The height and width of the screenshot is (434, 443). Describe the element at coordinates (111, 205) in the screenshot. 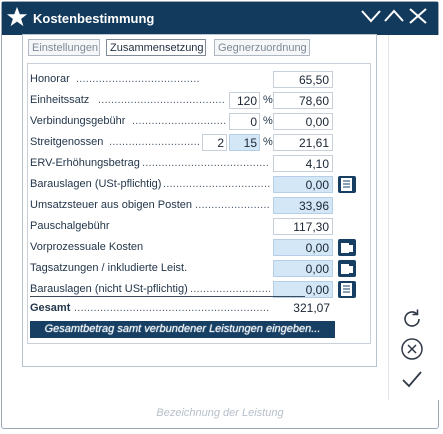

I see `umsatzsteuer-label: Umsatzsteuer aus obigen Posten` at that location.